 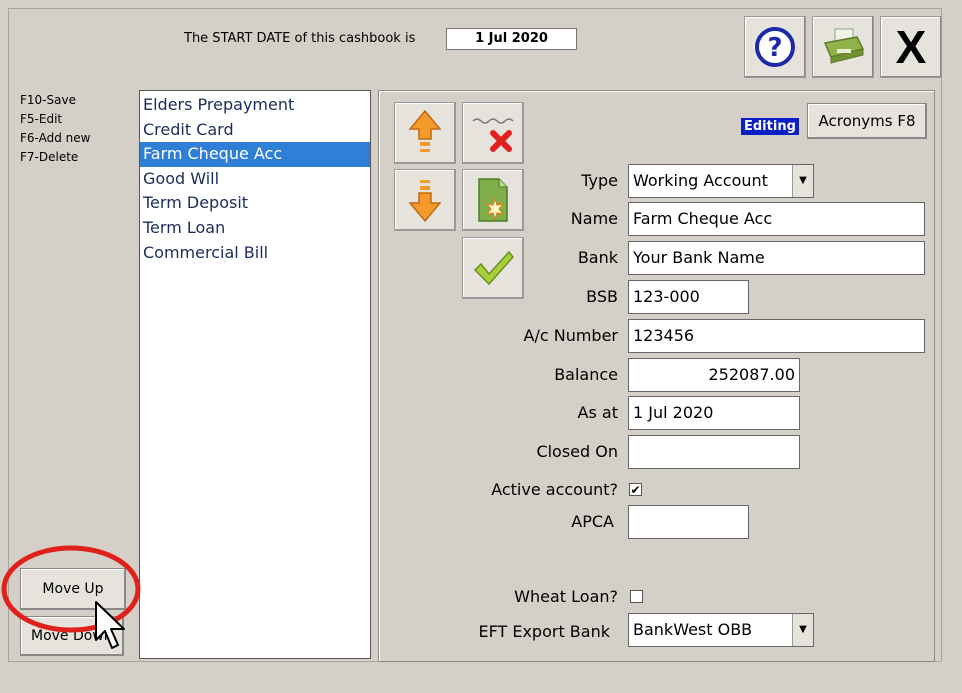 I want to click on apca-field, so click(x=688, y=522).